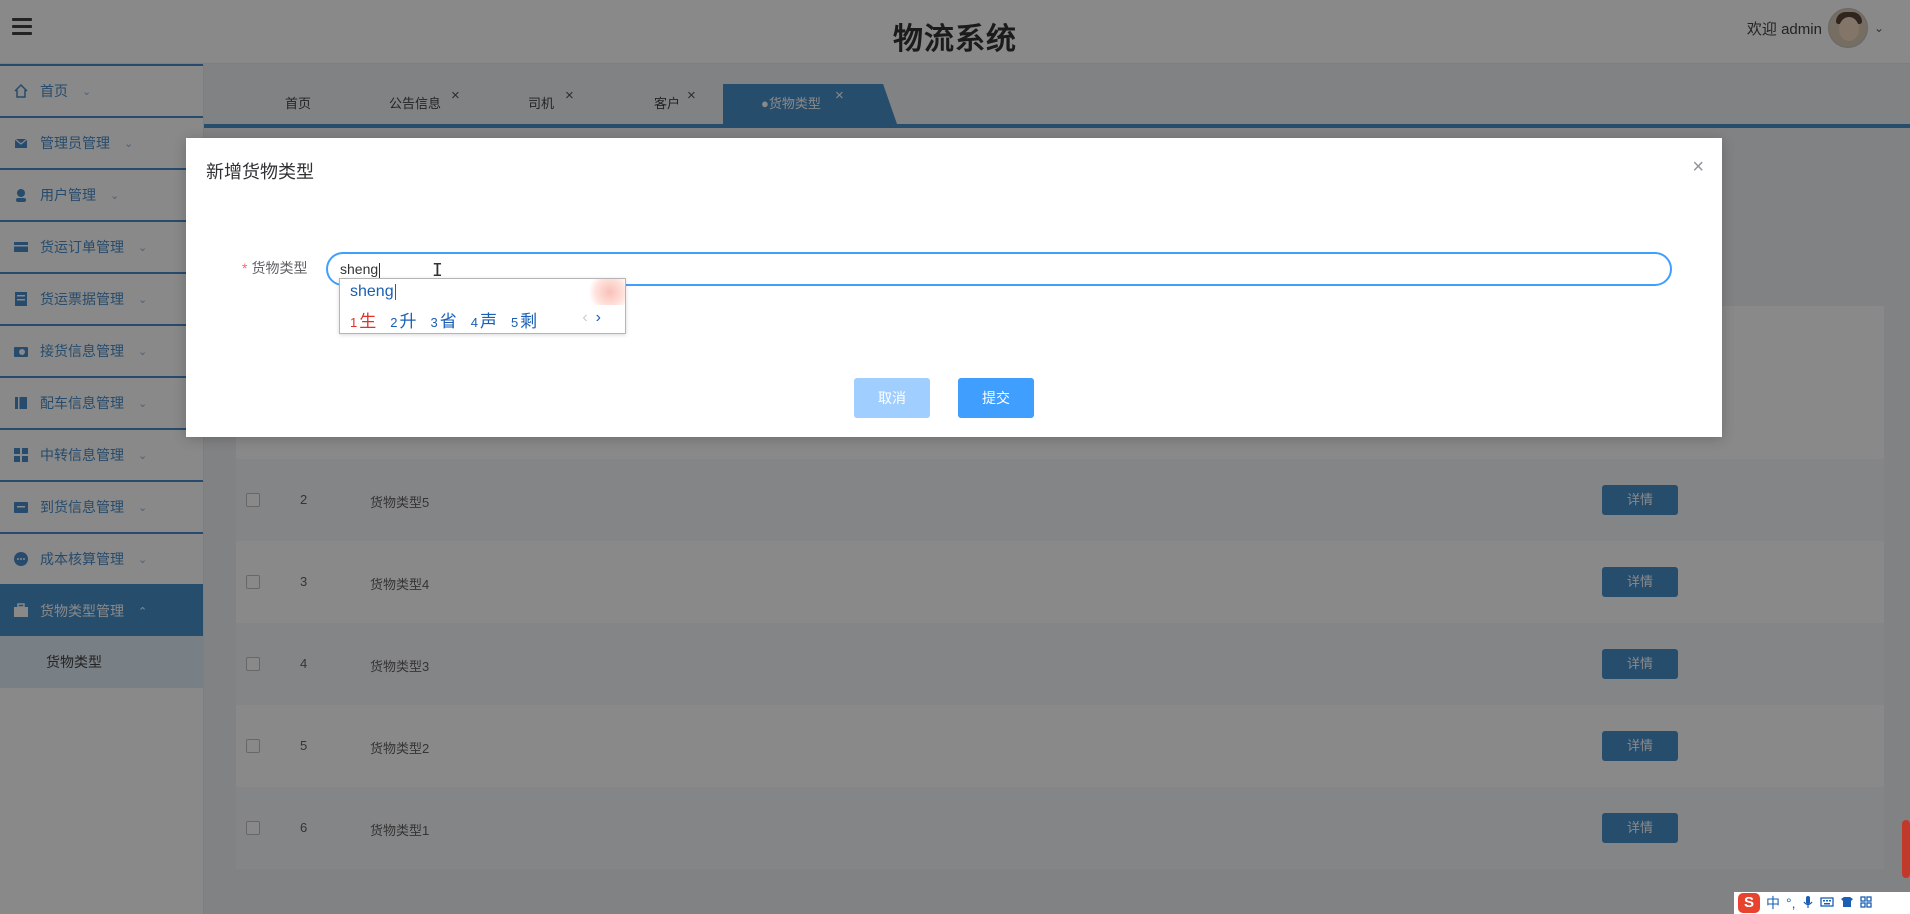  Describe the element at coordinates (279, 268) in the screenshot. I see `field-label-text: 货物类型` at that location.